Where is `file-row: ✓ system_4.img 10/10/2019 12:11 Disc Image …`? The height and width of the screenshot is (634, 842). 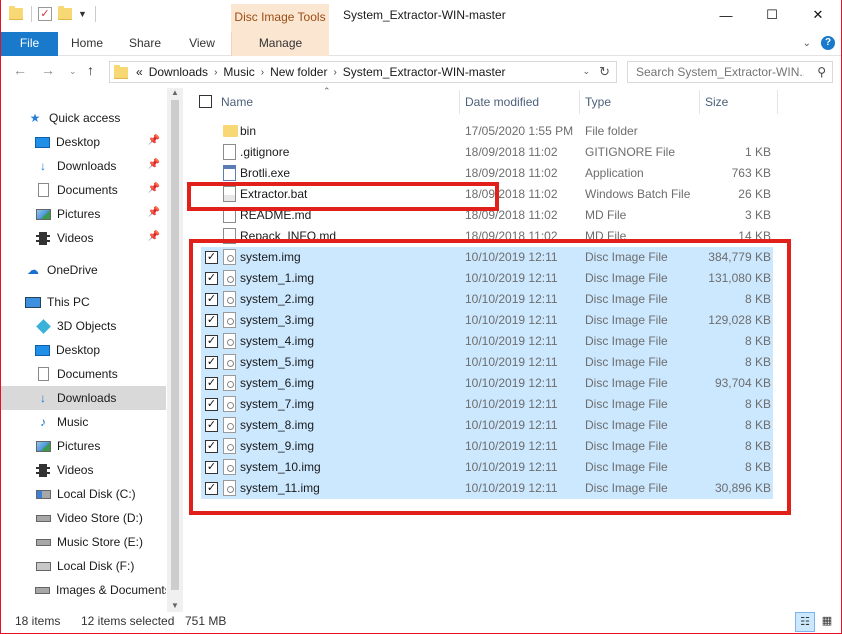 file-row: ✓ system_4.img 10/10/2019 12:11 Disc Image … is located at coordinates (487, 341).